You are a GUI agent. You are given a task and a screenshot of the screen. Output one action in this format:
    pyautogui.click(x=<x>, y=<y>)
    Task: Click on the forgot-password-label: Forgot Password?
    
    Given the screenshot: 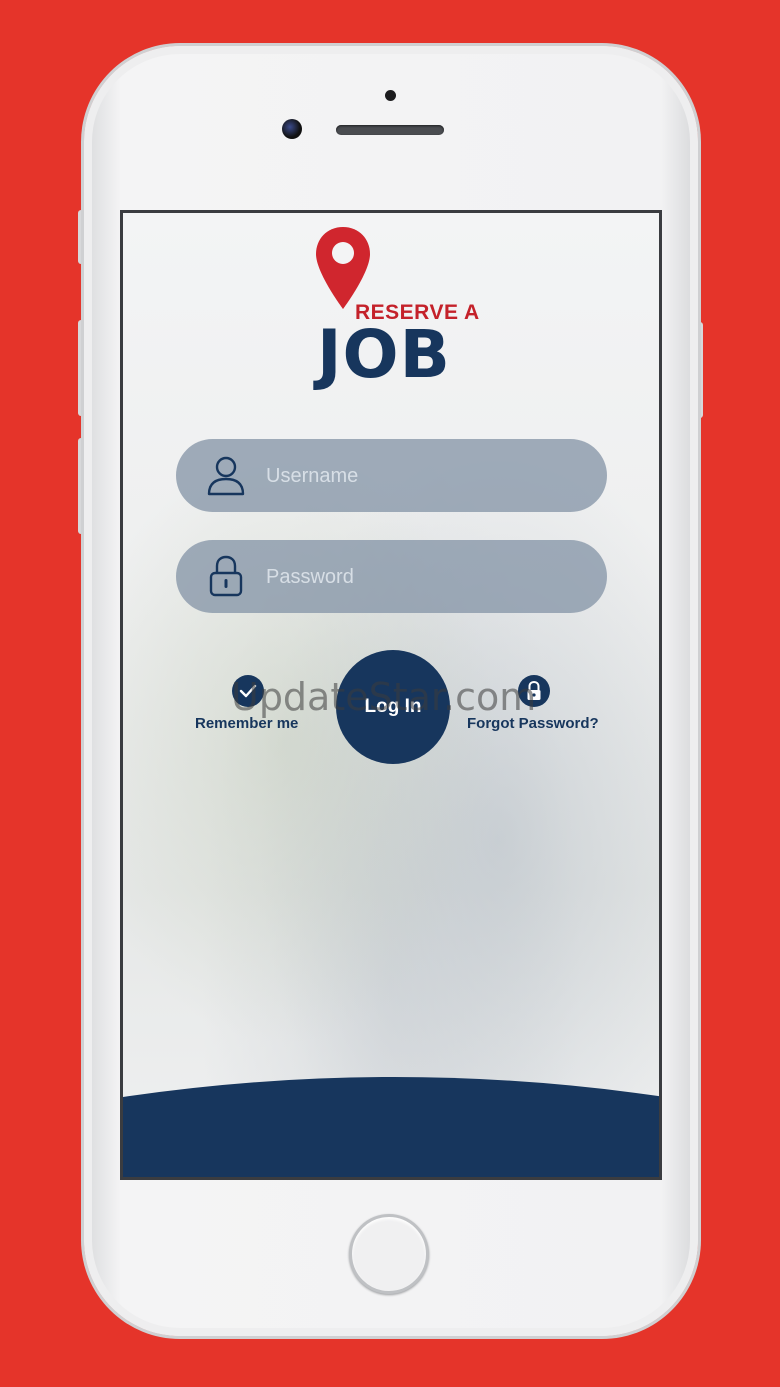 What is the action you would take?
    pyautogui.click(x=533, y=723)
    